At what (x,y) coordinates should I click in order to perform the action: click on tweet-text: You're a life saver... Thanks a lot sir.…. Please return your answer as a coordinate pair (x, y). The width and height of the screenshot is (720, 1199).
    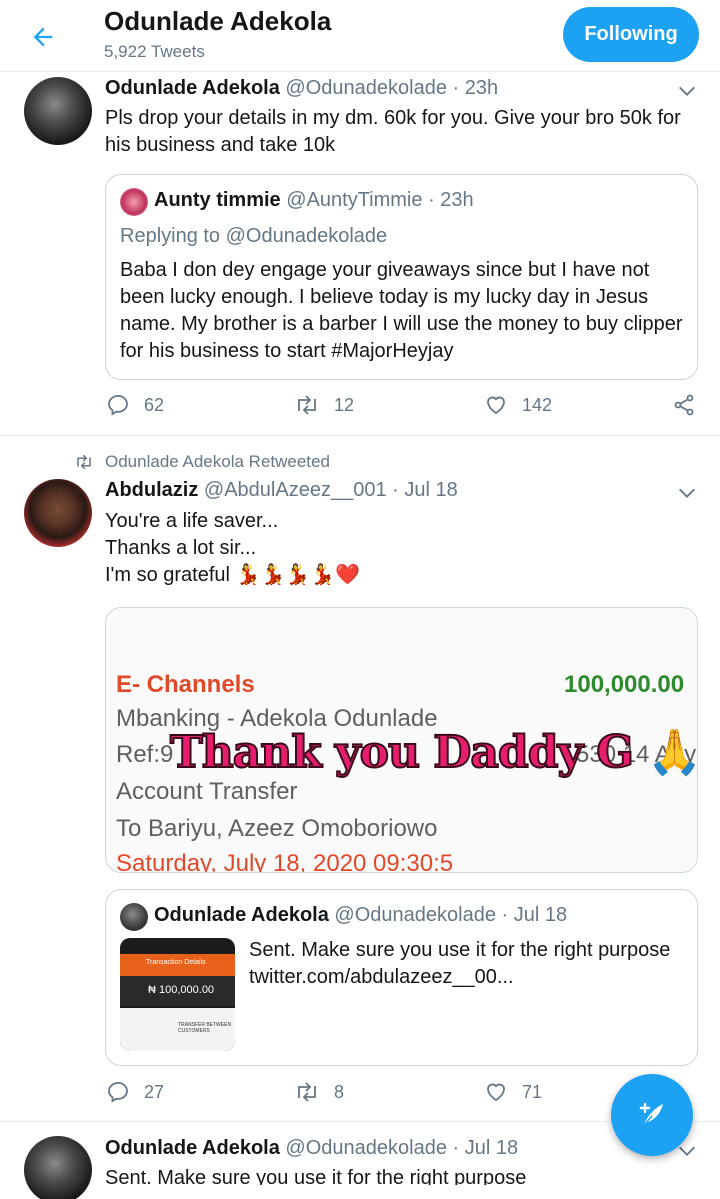
    Looking at the image, I should click on (395, 548).